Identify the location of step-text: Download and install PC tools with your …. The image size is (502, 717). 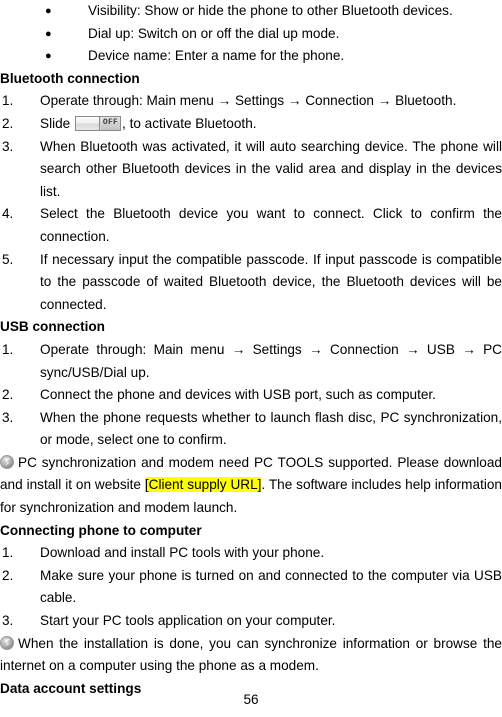
(182, 553).